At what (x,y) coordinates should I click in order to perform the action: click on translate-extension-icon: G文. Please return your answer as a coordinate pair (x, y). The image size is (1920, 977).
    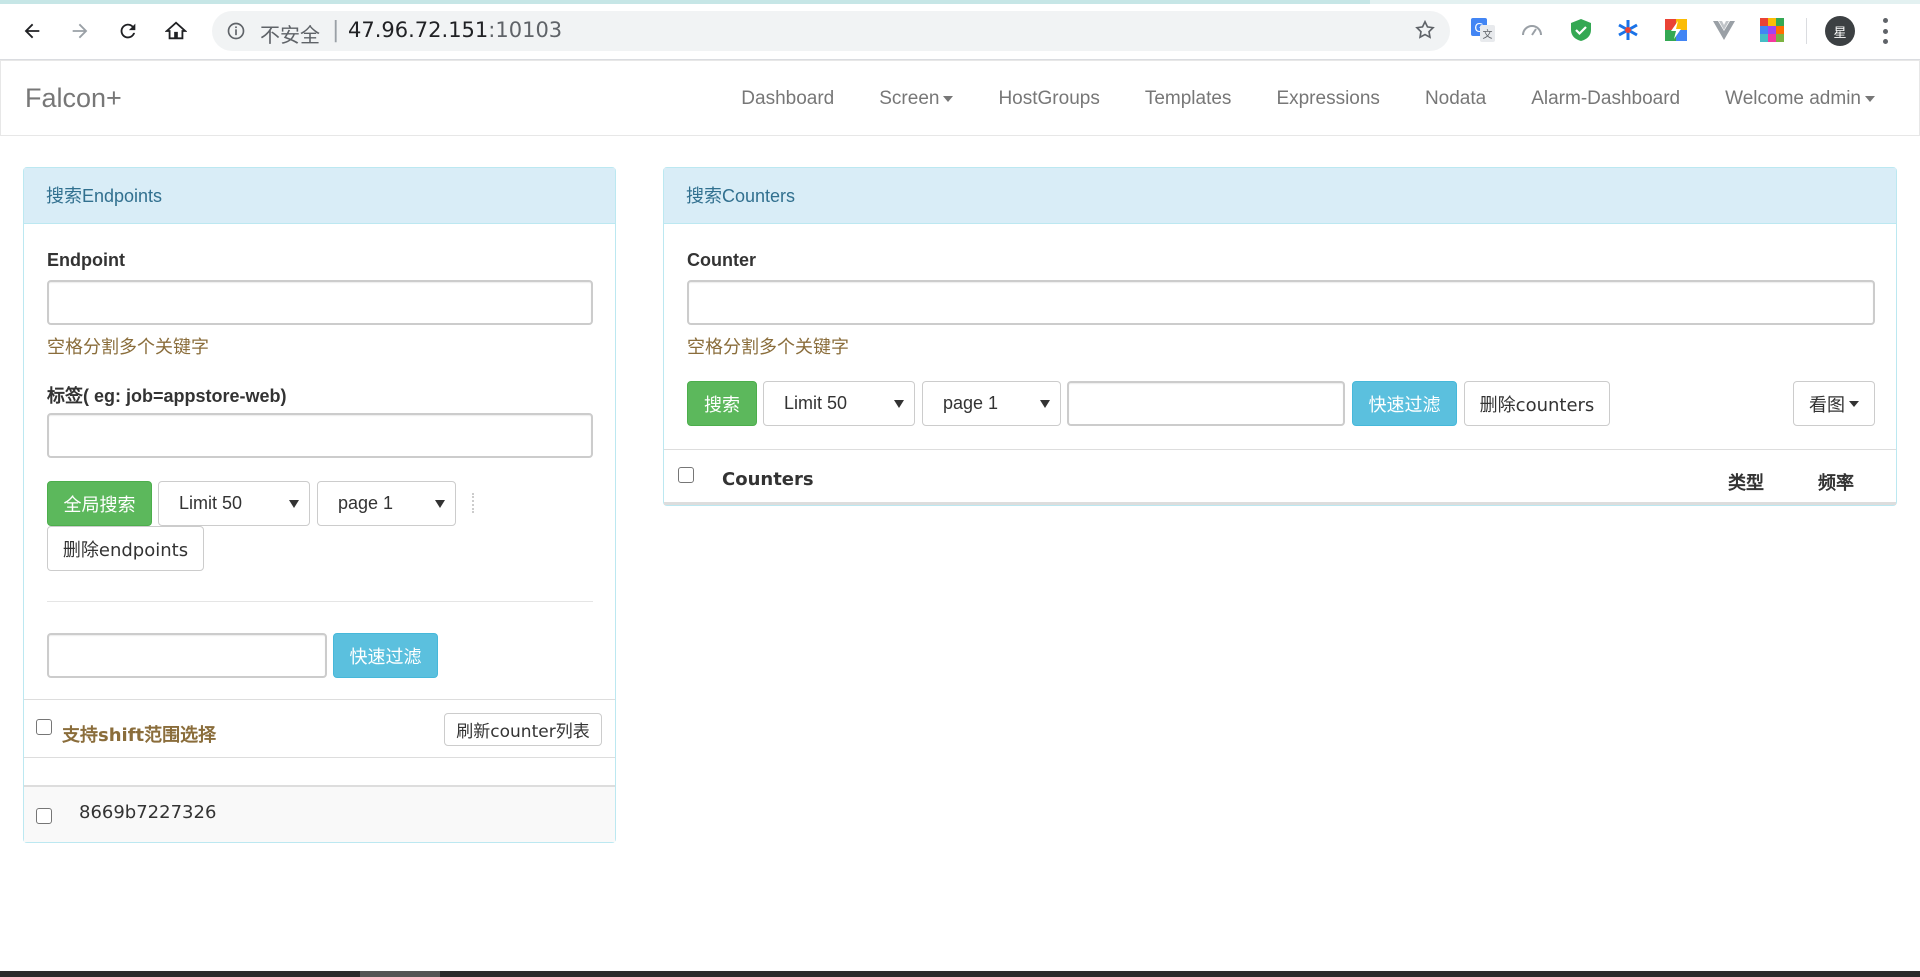
    Looking at the image, I should click on (1483, 30).